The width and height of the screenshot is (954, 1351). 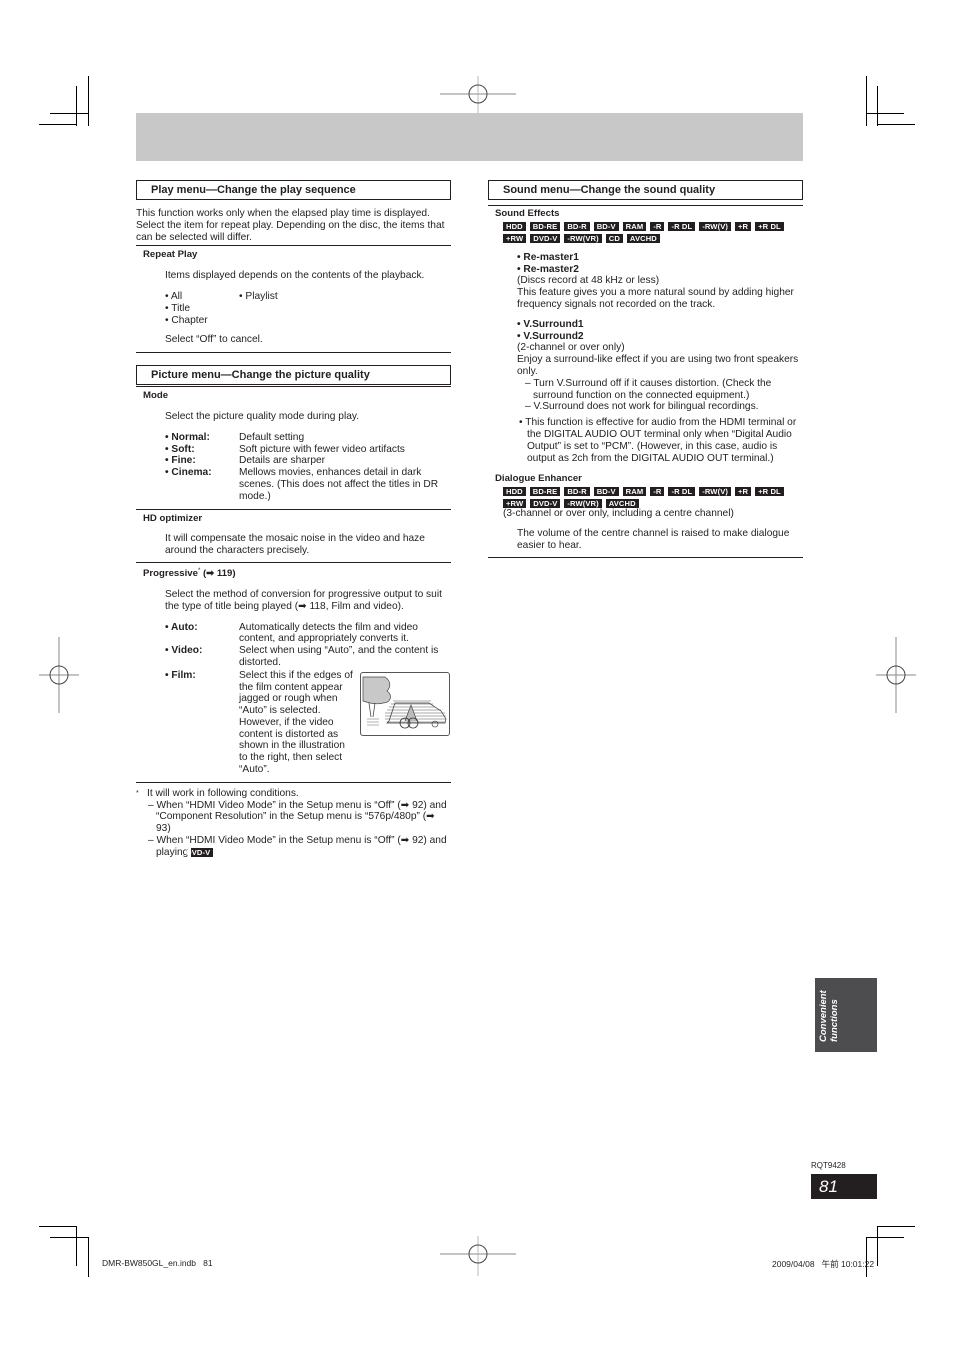 I want to click on mode-fine-value: Details are sharper, so click(x=282, y=461).